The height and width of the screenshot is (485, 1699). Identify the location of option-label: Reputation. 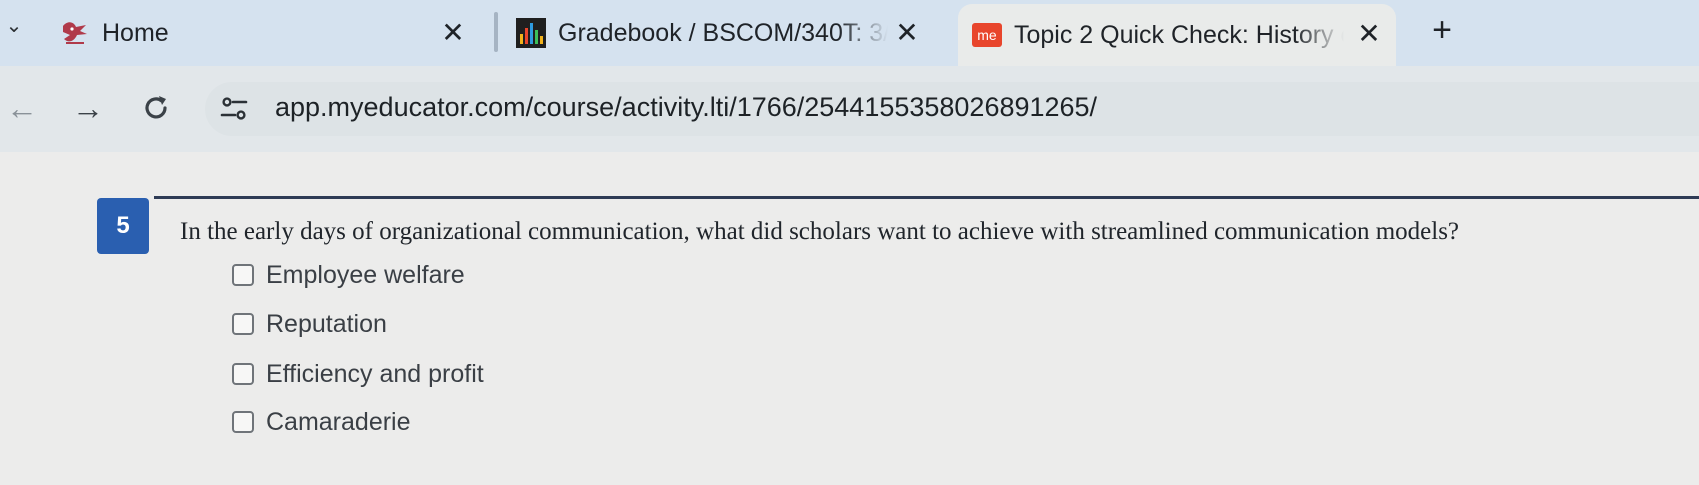
(326, 323).